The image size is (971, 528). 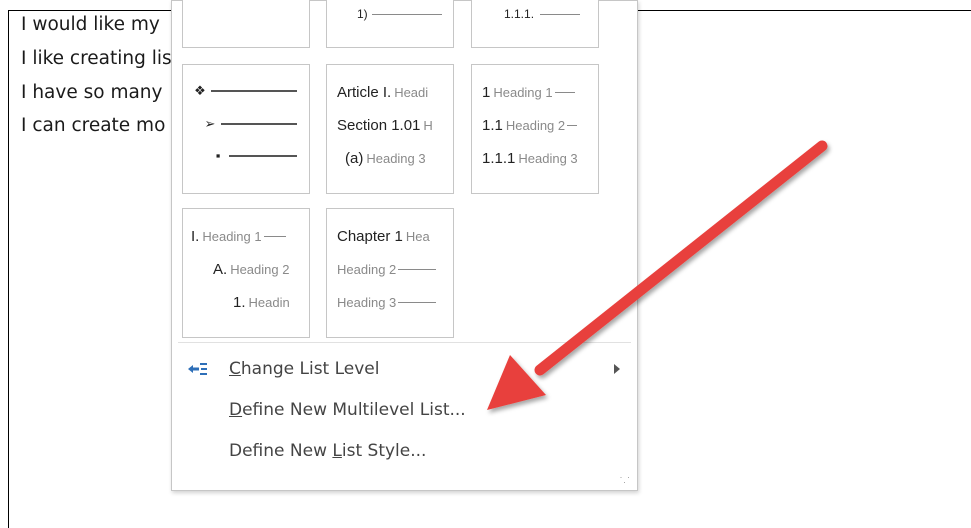 What do you see at coordinates (197, 369) in the screenshot?
I see `change-list-level-icon` at bounding box center [197, 369].